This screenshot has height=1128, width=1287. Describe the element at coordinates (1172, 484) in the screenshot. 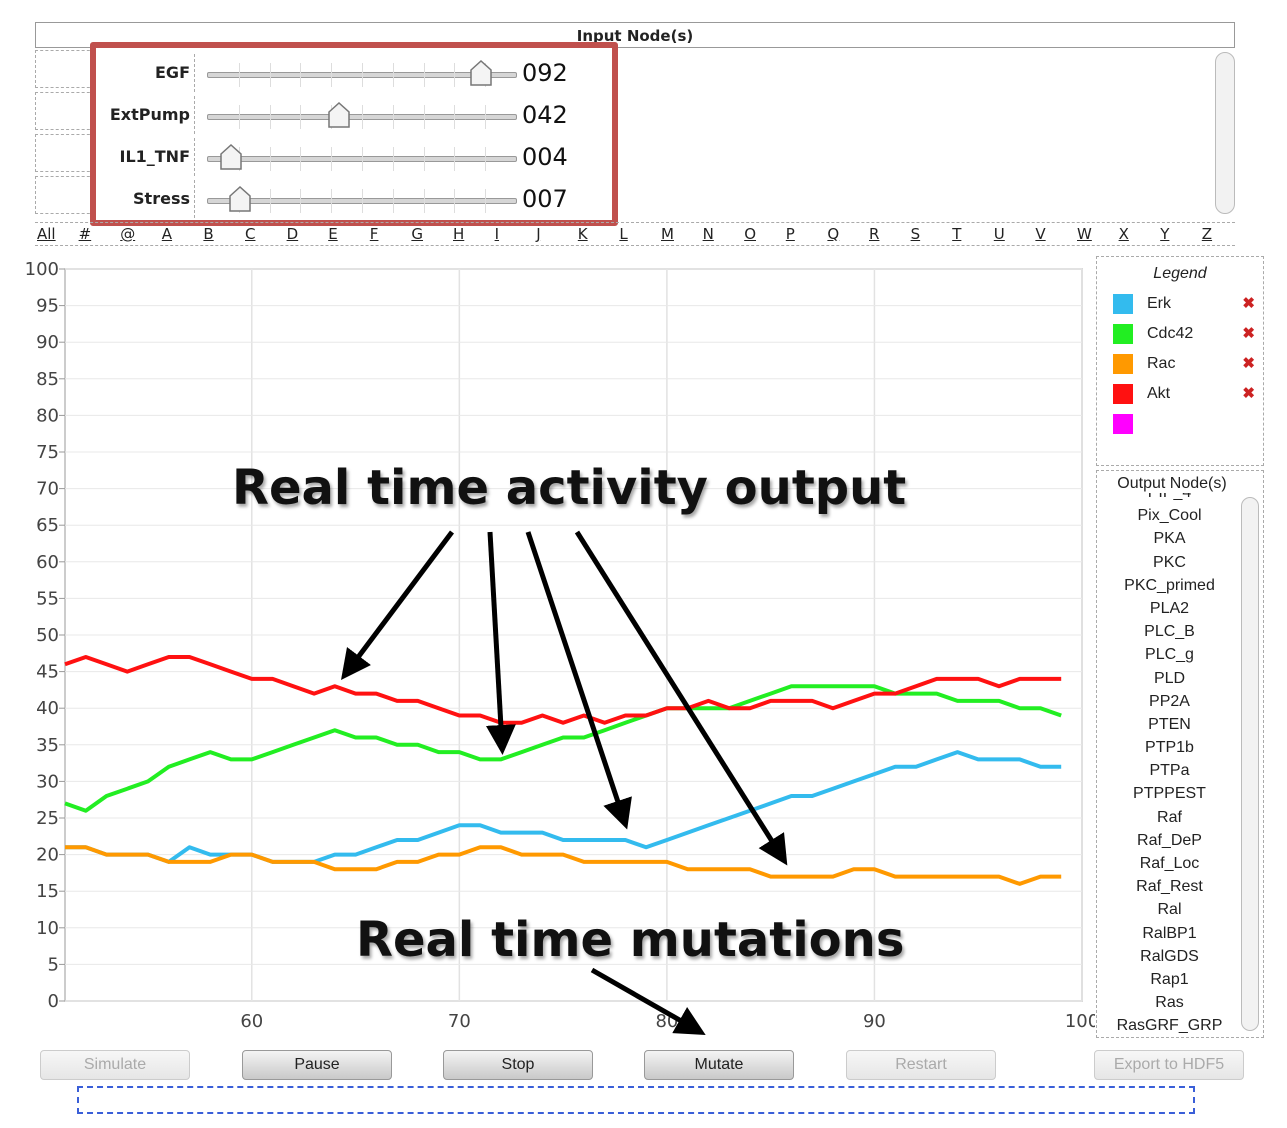

I see `output-nodes-title: Output Node(s)` at that location.